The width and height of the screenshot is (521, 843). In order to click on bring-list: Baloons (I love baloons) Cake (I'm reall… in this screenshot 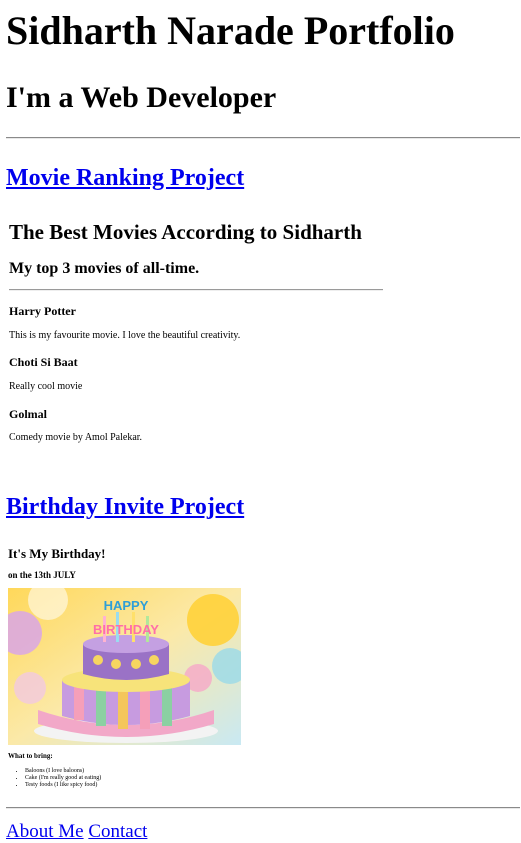, I will do `click(58, 778)`.